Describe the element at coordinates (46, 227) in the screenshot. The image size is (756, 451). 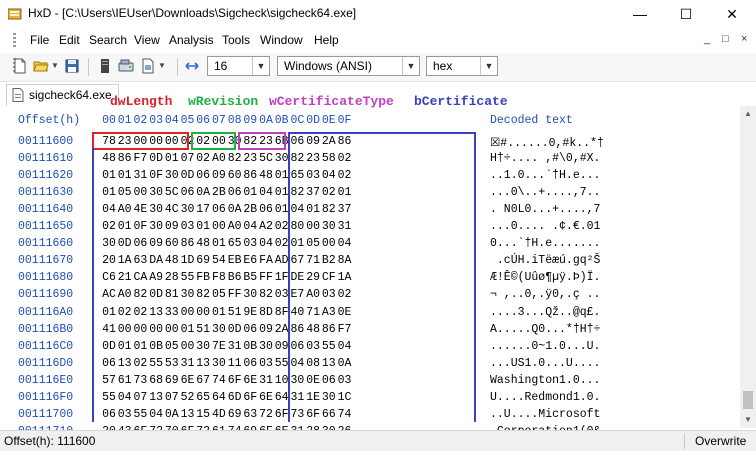
I see `row-offset: 00111650` at that location.